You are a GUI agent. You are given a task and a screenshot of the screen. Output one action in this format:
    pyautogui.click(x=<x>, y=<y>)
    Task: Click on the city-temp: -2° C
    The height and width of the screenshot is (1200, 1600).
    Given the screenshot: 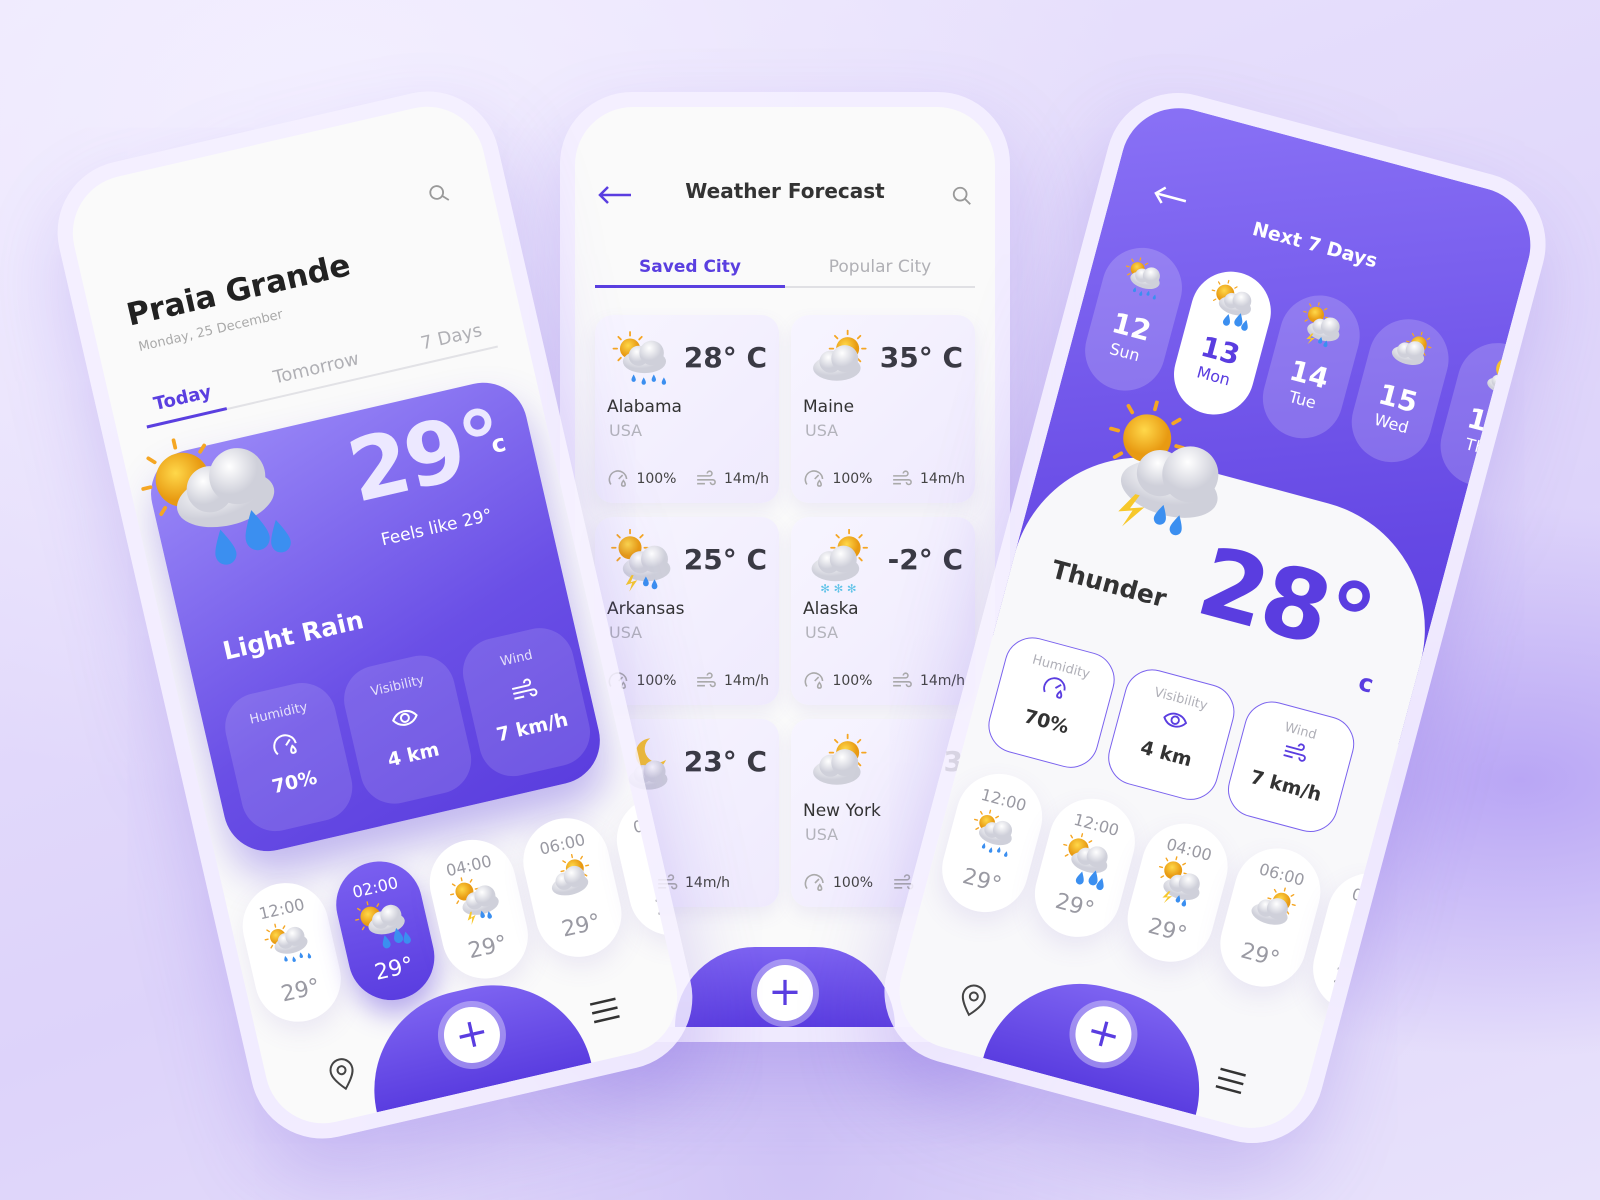 What is the action you would take?
    pyautogui.click(x=925, y=559)
    